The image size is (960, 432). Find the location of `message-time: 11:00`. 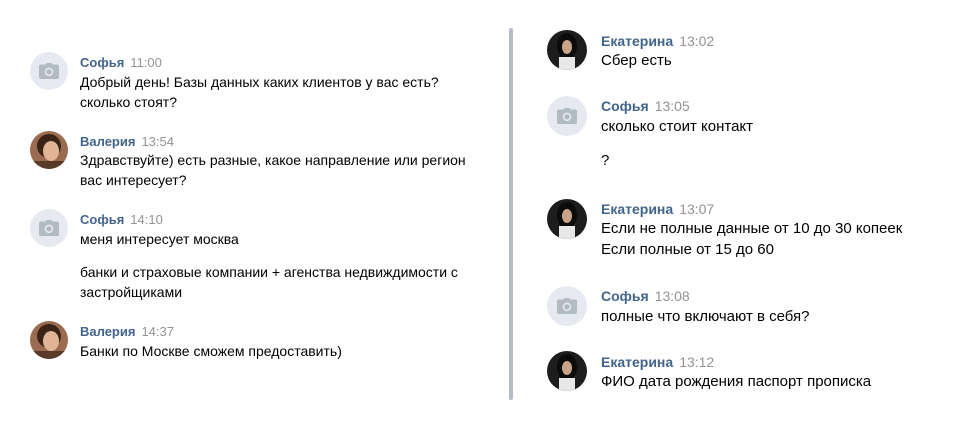

message-time: 11:00 is located at coordinates (146, 62).